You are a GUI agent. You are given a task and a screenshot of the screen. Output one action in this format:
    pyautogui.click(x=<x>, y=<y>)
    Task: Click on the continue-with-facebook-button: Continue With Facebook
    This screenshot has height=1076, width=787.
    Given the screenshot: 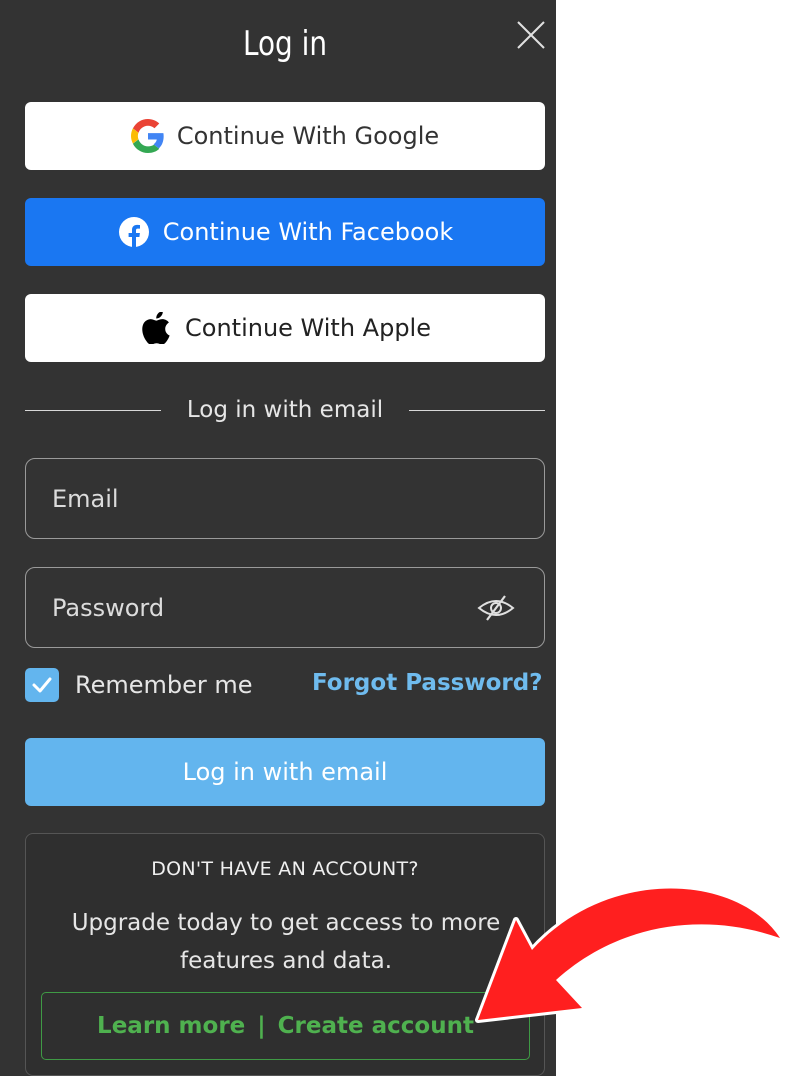 What is the action you would take?
    pyautogui.click(x=285, y=232)
    